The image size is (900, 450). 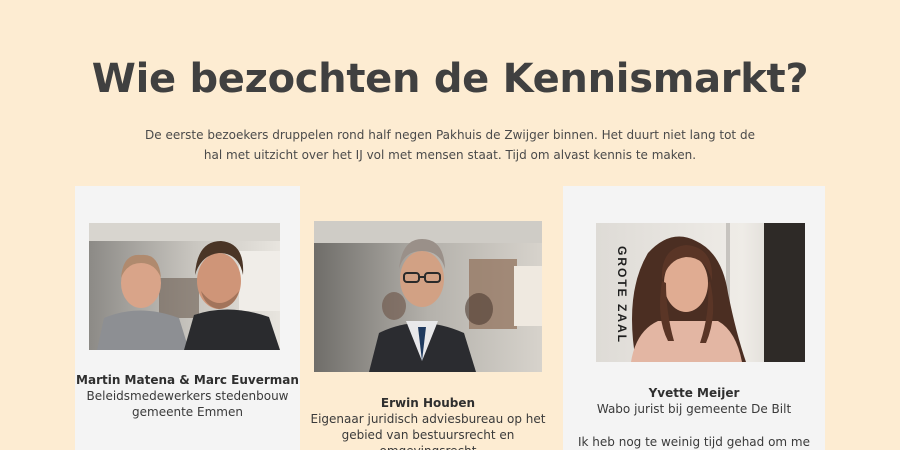 I want to click on portrait-two-men-image, so click(x=184, y=286).